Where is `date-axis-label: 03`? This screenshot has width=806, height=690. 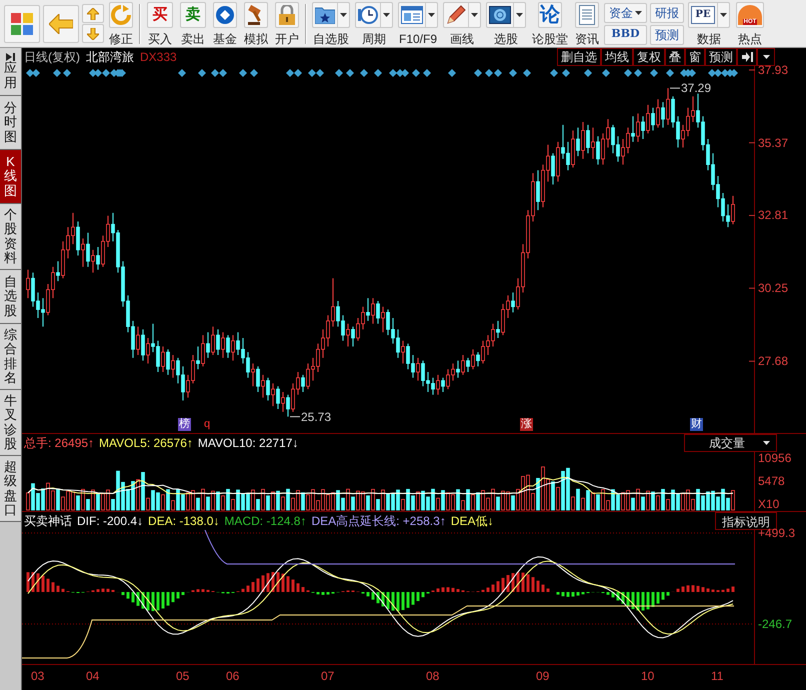 date-axis-label: 03 is located at coordinates (37, 676).